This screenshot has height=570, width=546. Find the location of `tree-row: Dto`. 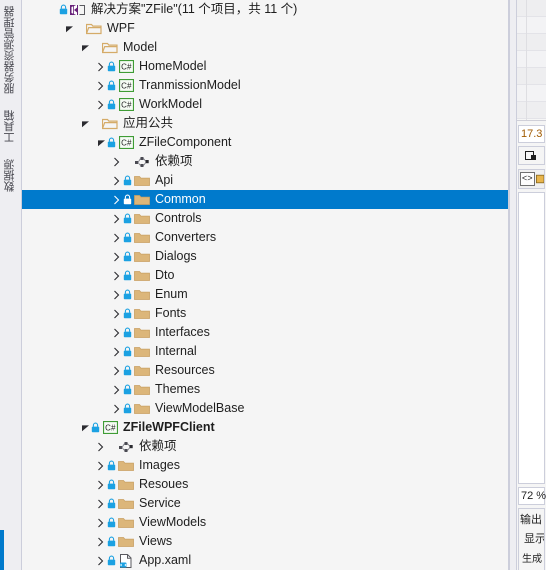

tree-row: Dto is located at coordinates (265, 275).